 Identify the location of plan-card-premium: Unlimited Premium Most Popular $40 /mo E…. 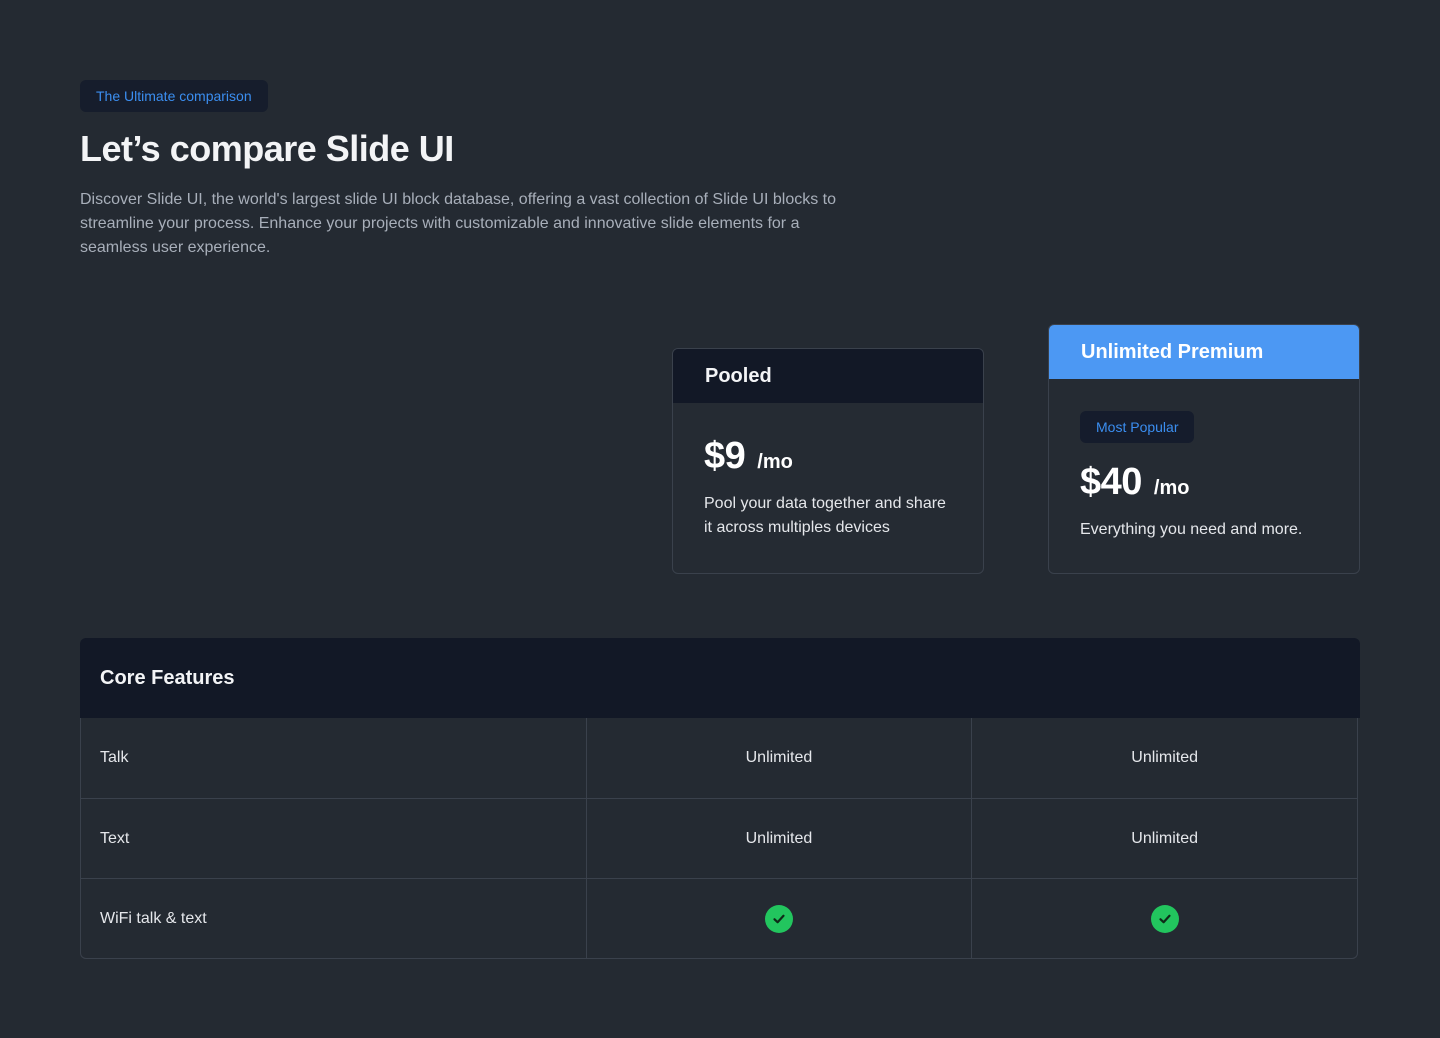
(1204, 449).